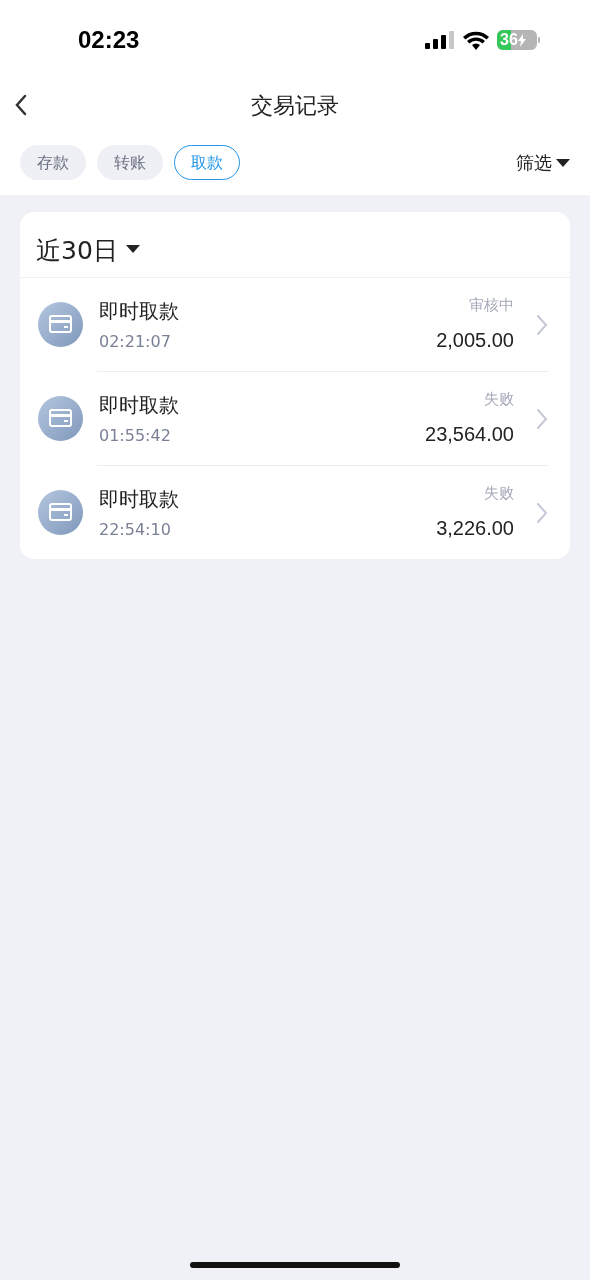  What do you see at coordinates (130, 162) in the screenshot?
I see `filter-tab: 转账` at bounding box center [130, 162].